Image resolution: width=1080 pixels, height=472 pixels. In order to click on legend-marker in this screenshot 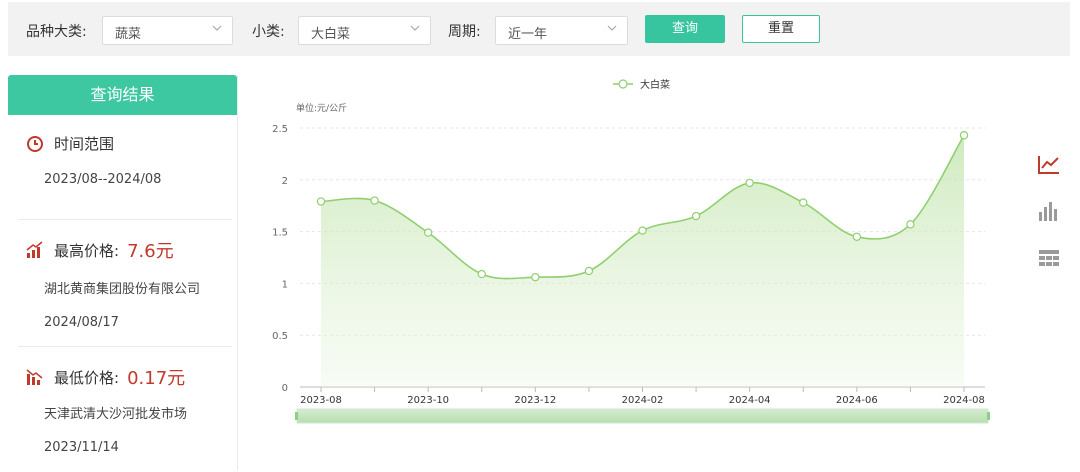, I will do `click(623, 84)`.